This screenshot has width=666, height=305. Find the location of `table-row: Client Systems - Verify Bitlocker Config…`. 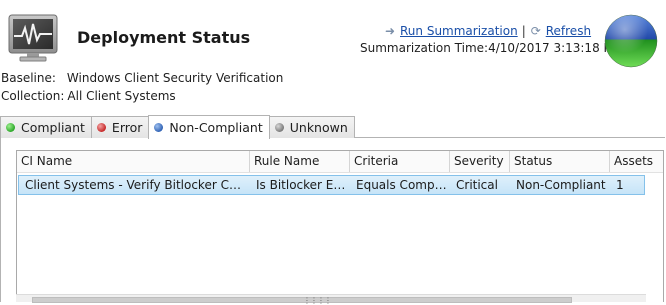

table-row: Client Systems - Verify Bitlocker Config… is located at coordinates (331, 185).